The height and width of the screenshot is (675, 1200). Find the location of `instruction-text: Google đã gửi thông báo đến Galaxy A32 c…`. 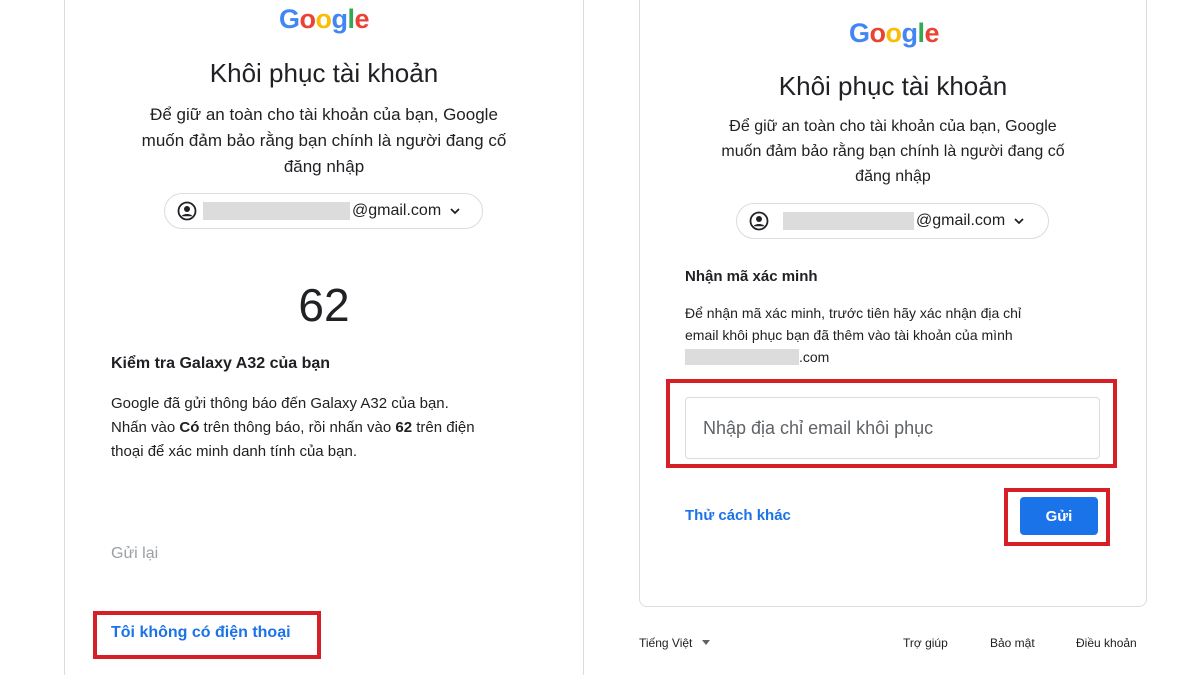

instruction-text: Google đã gửi thông báo đến Galaxy A32 c… is located at coordinates (293, 427).